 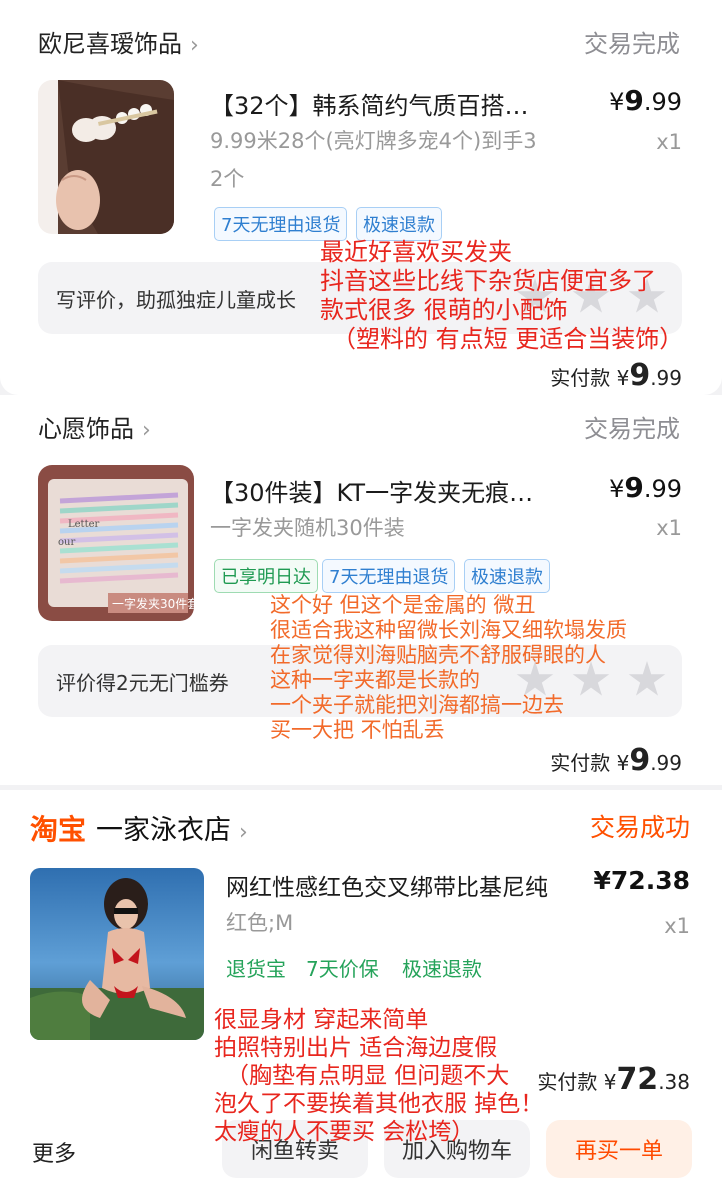 I want to click on product-spec: 9.99米28个(亮灯牌多宠4个)到手3 2个, so click(x=373, y=160).